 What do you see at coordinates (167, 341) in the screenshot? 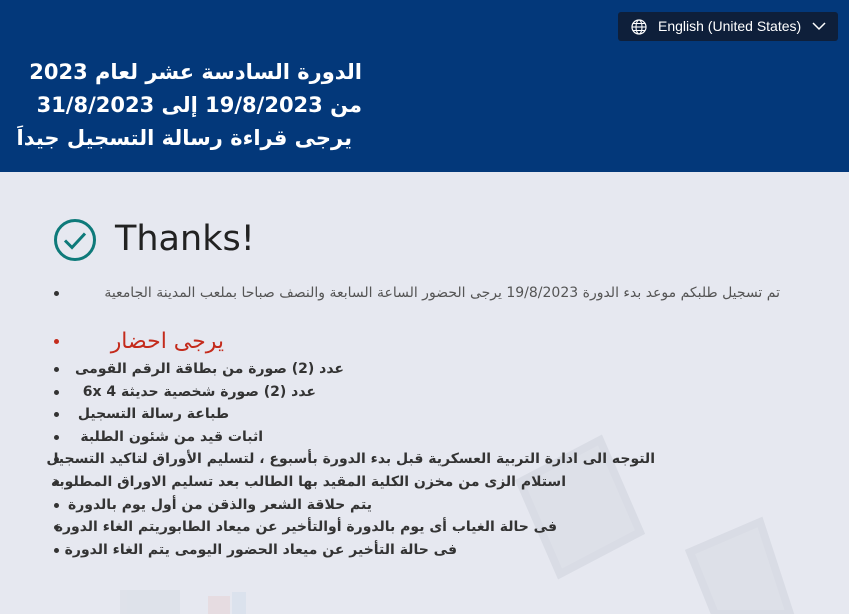
I see `bring-label: يرجى احضار` at bounding box center [167, 341].